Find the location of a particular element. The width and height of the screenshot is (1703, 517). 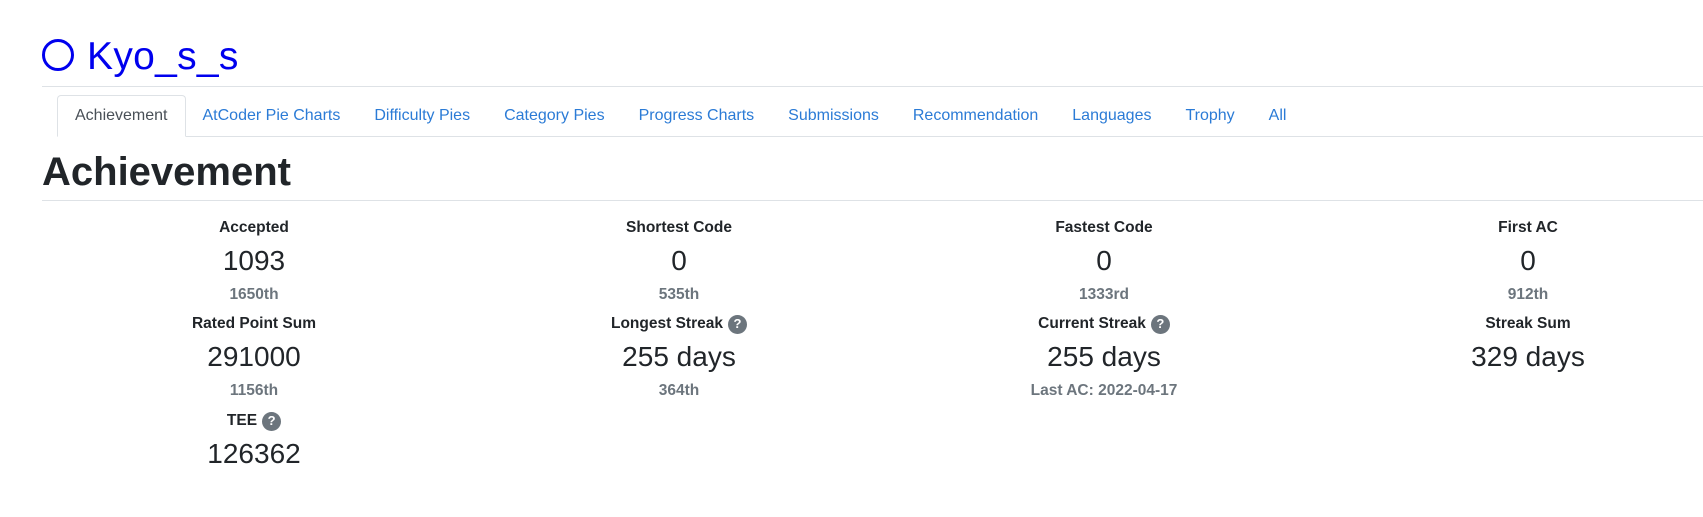

stat-label-row: Current Streak ? is located at coordinates (1104, 324).